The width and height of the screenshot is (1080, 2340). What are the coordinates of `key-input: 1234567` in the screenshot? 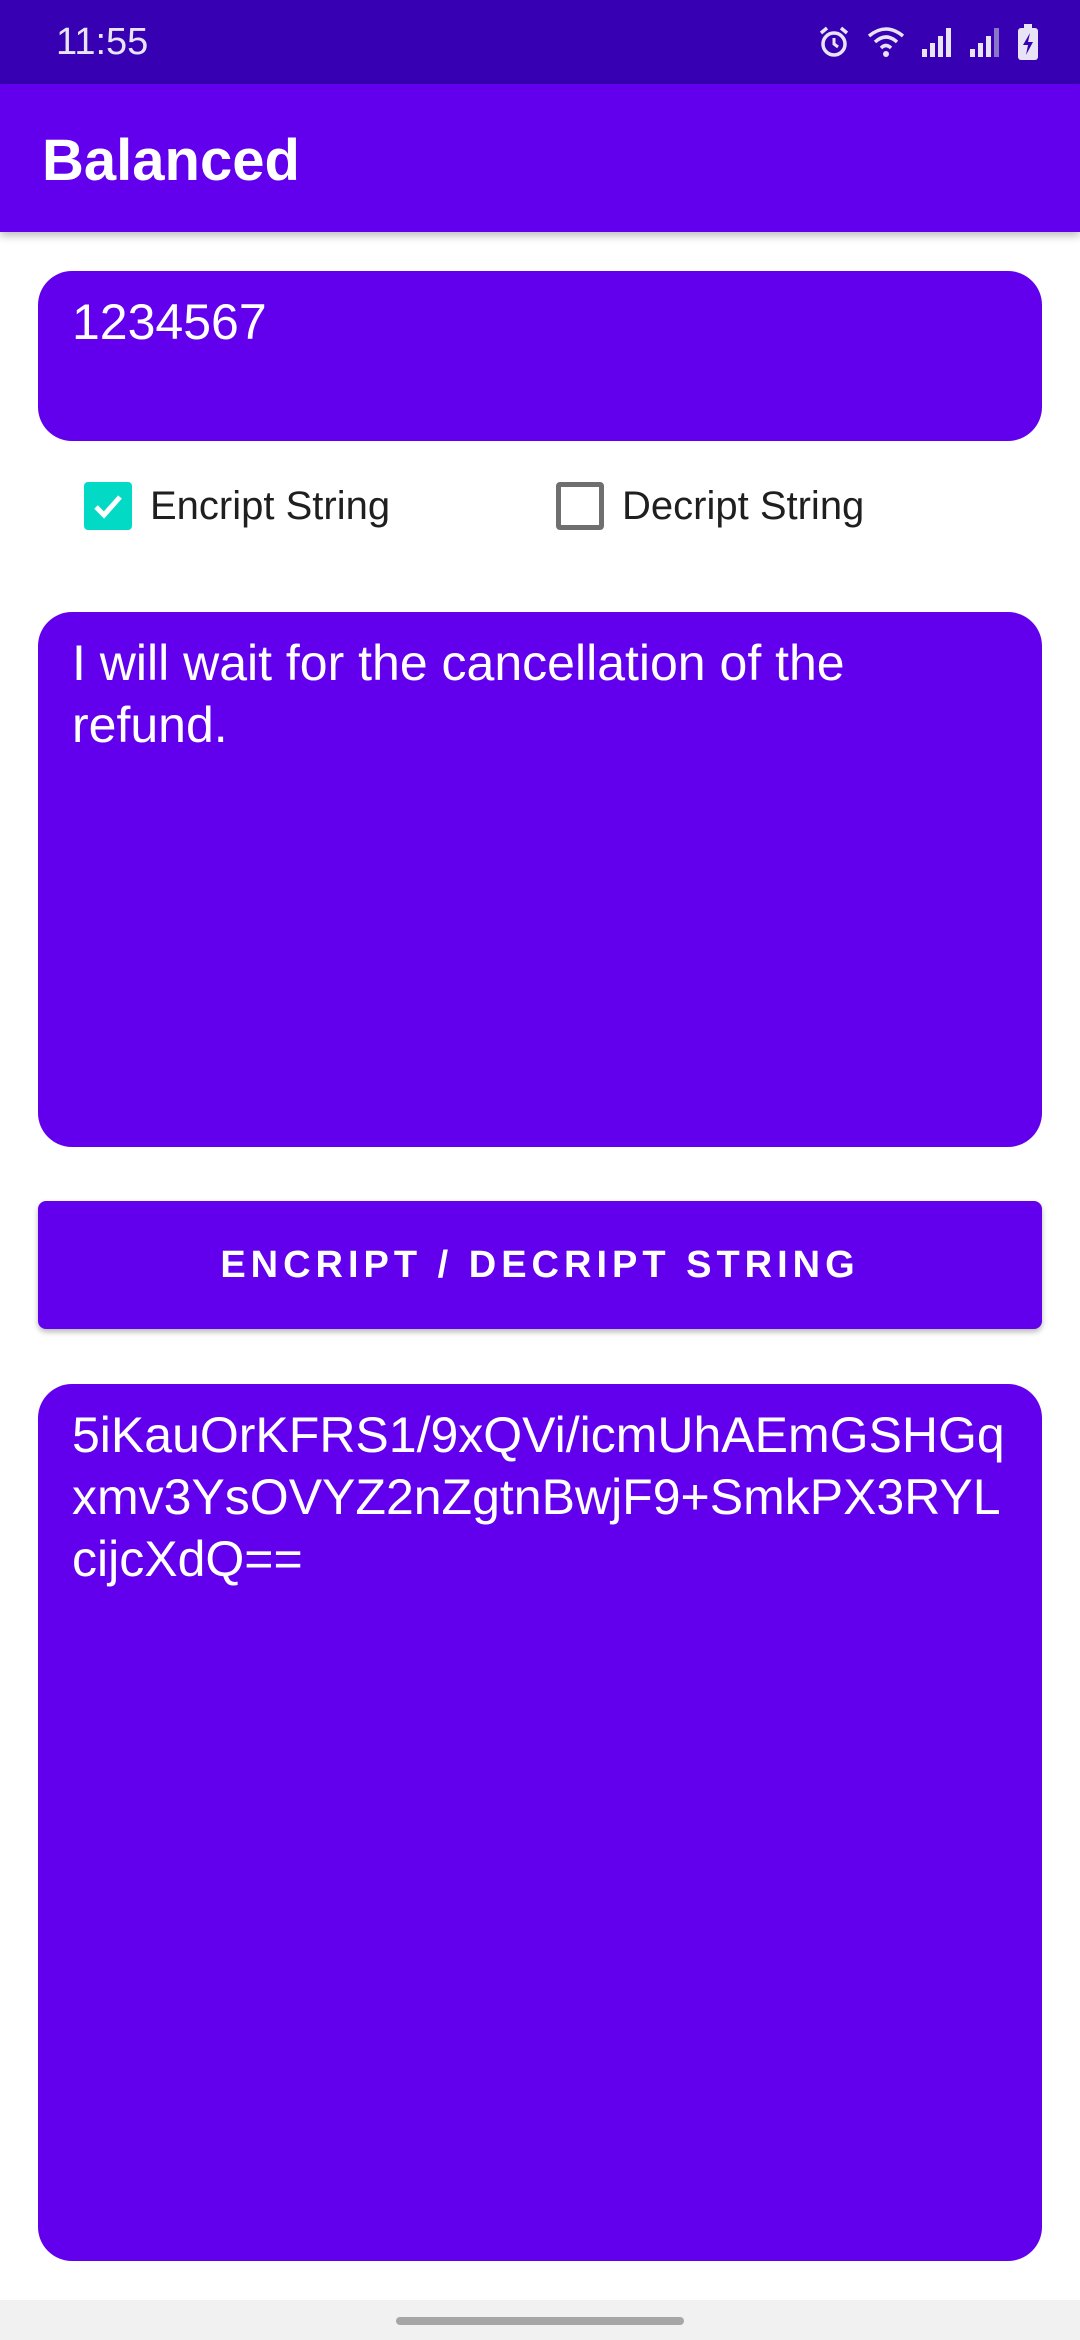 It's located at (540, 356).